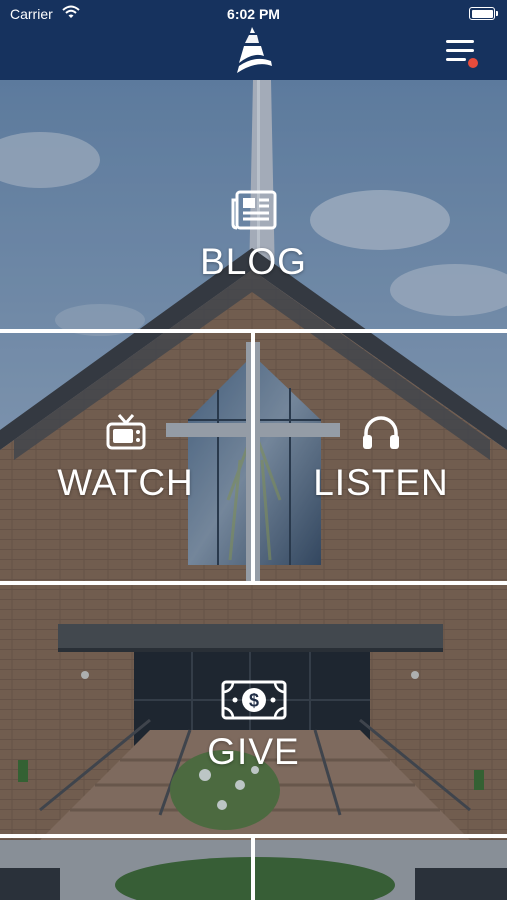  Describe the element at coordinates (125, 482) in the screenshot. I see `watch-label: WATCH` at that location.